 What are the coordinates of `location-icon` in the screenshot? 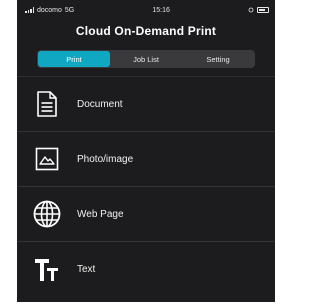 It's located at (251, 10).